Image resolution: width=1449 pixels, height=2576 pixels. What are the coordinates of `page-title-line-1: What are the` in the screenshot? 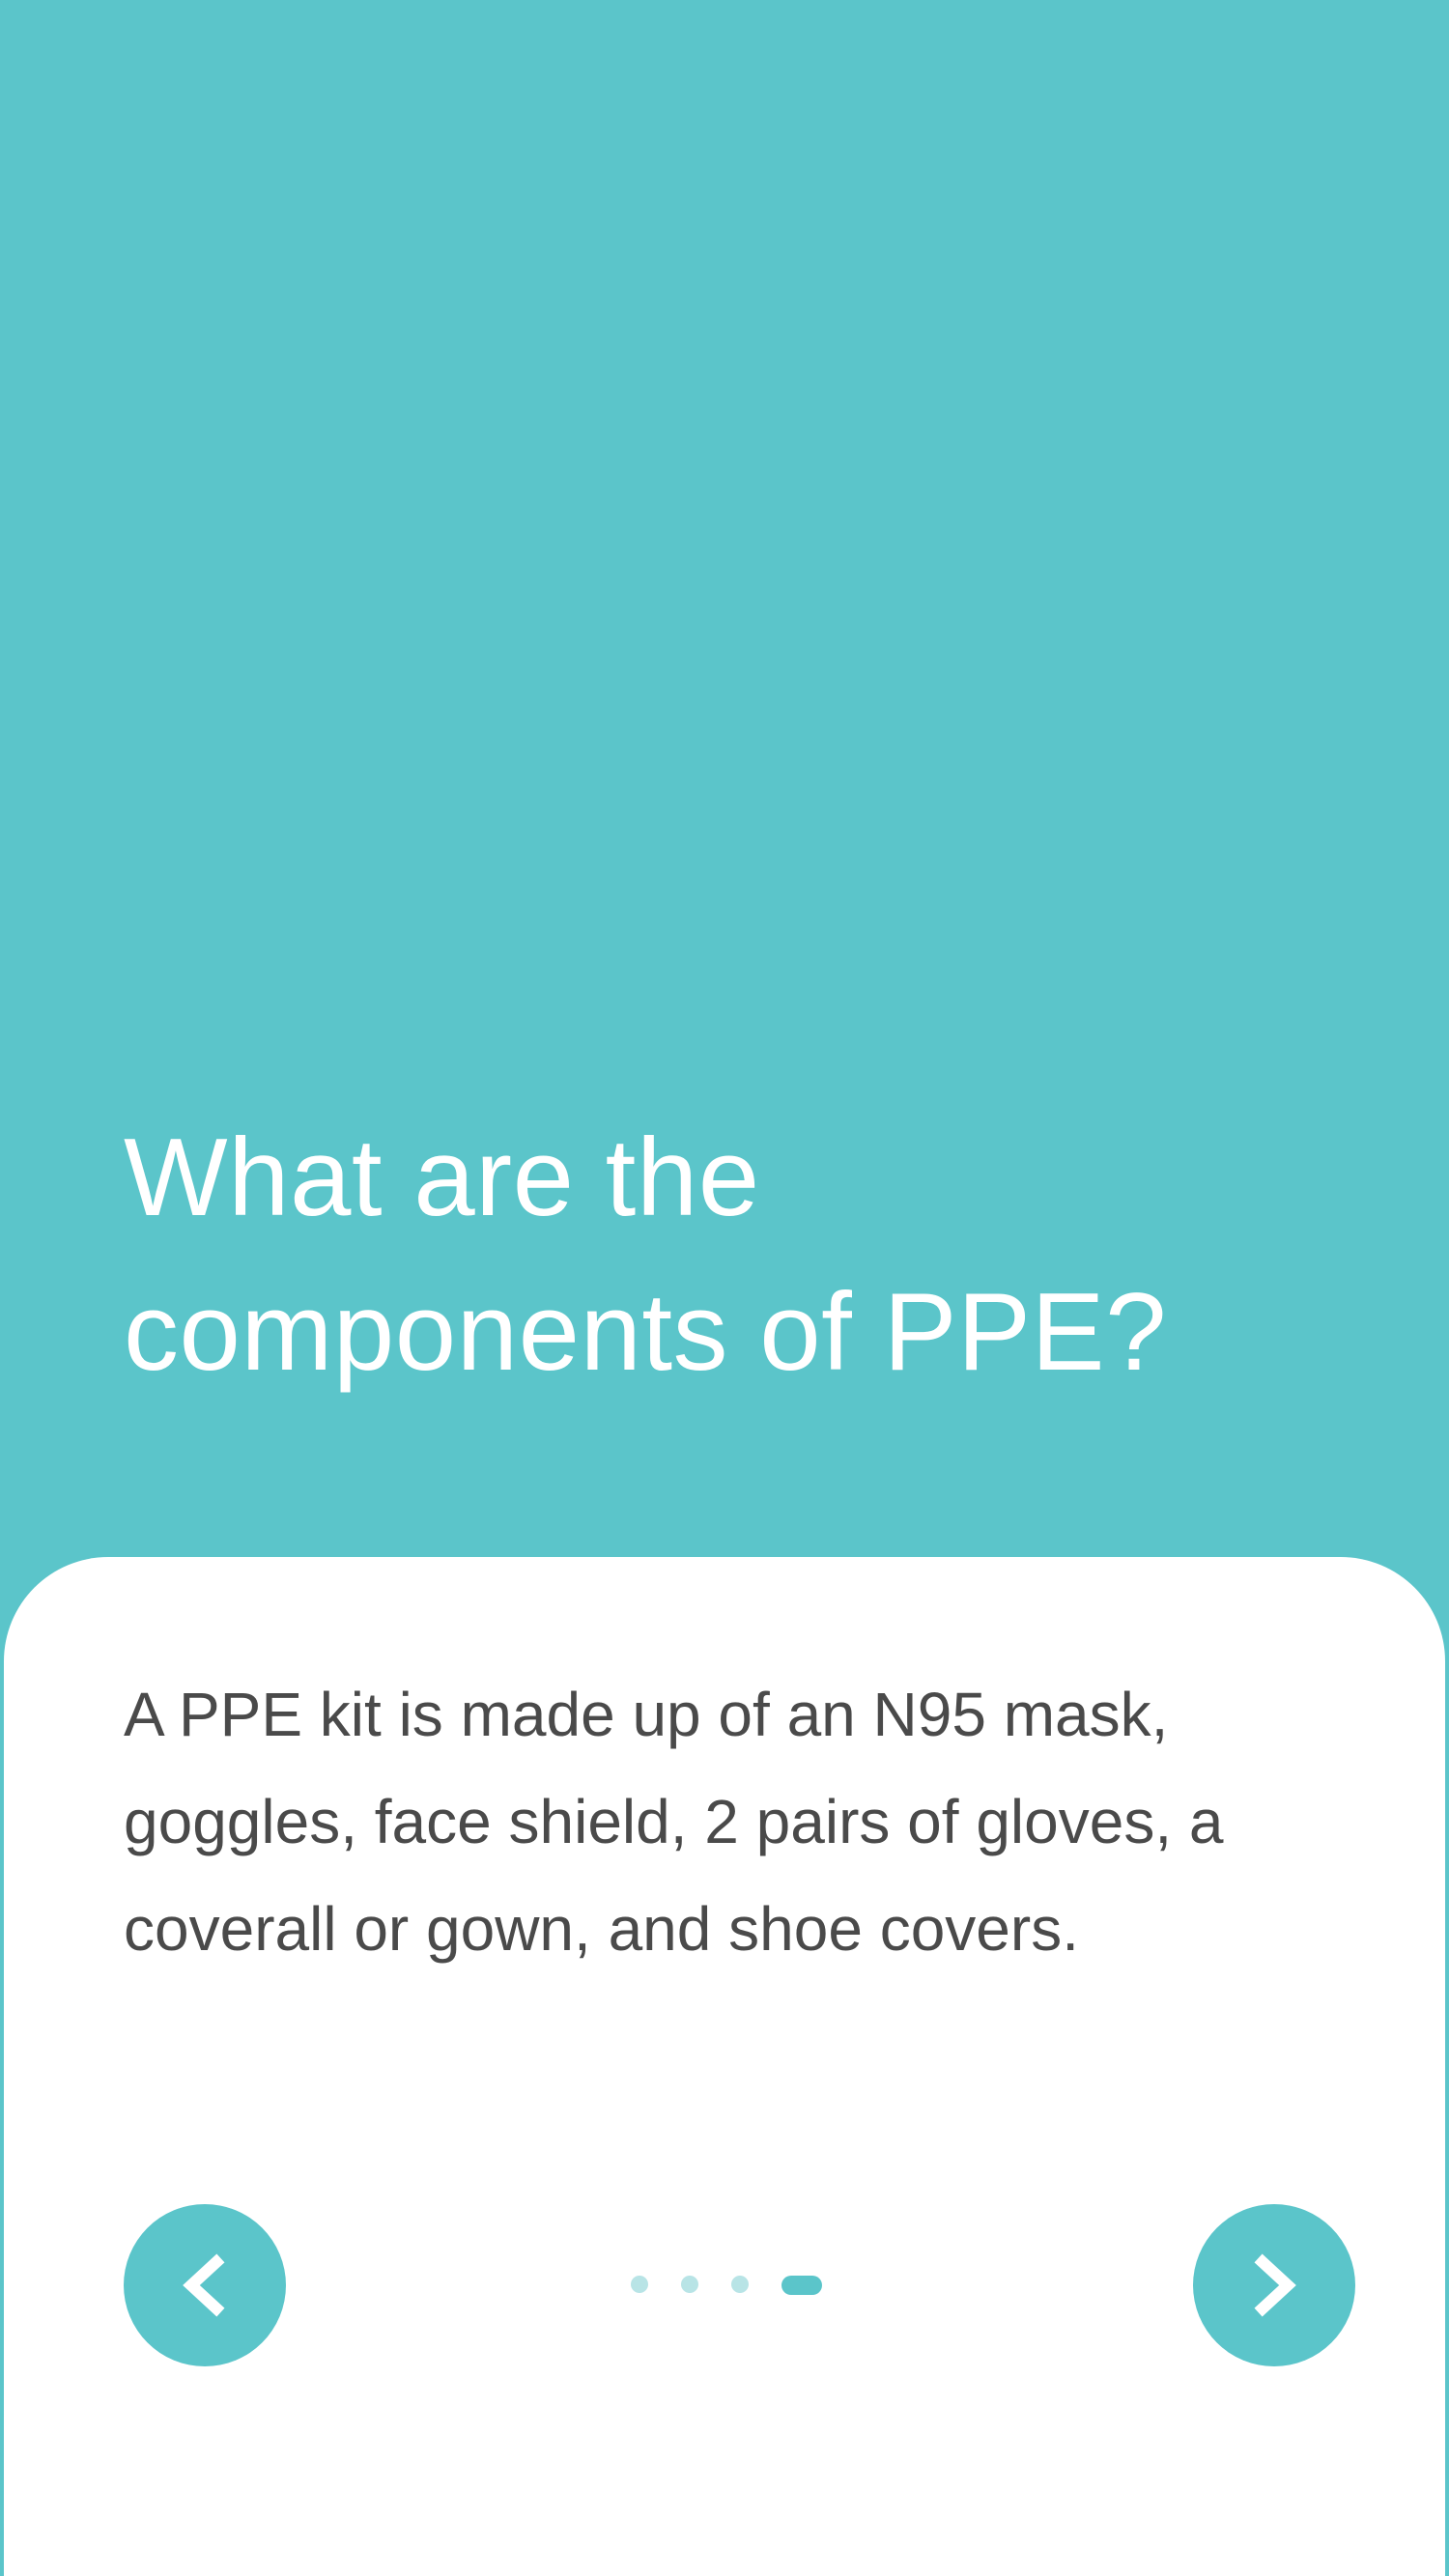 It's located at (442, 1178).